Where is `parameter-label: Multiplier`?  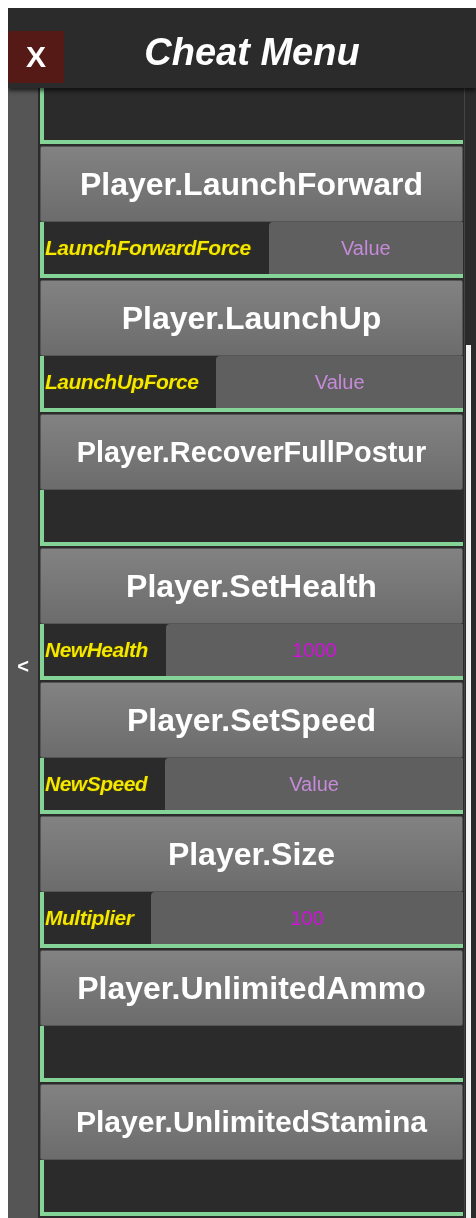 parameter-label: Multiplier is located at coordinates (90, 918).